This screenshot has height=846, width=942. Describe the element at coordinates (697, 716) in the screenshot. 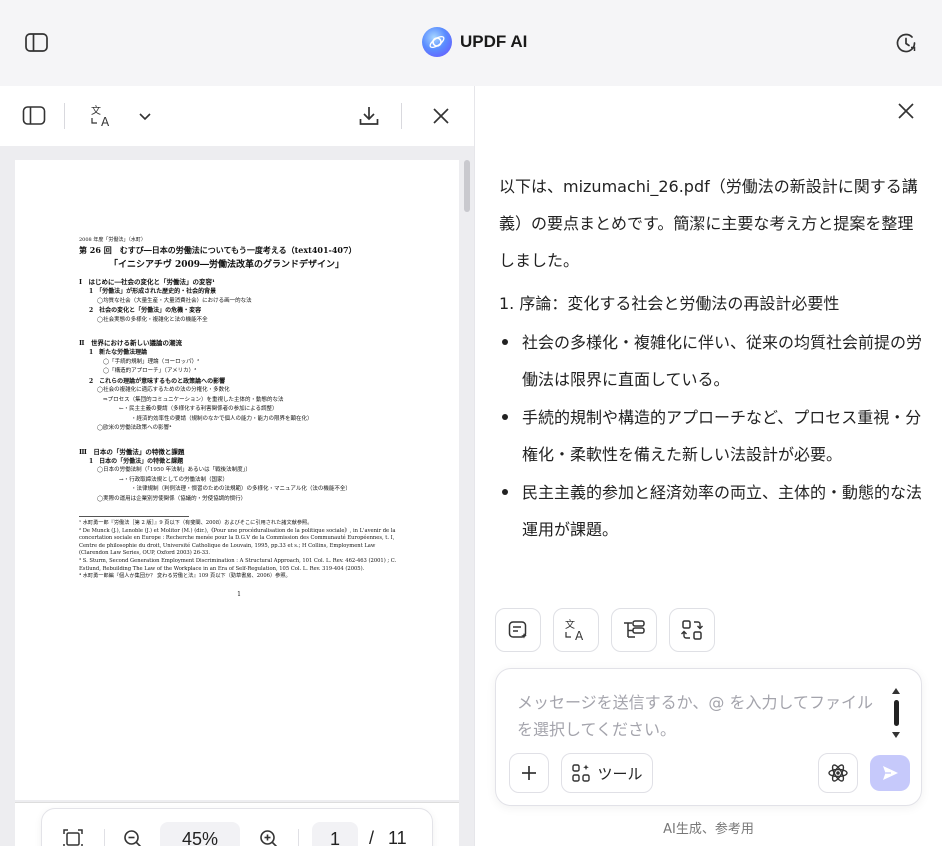

I see `message-input: メッセージを送信するか、@ を入力してファイルを選択してください。` at that location.